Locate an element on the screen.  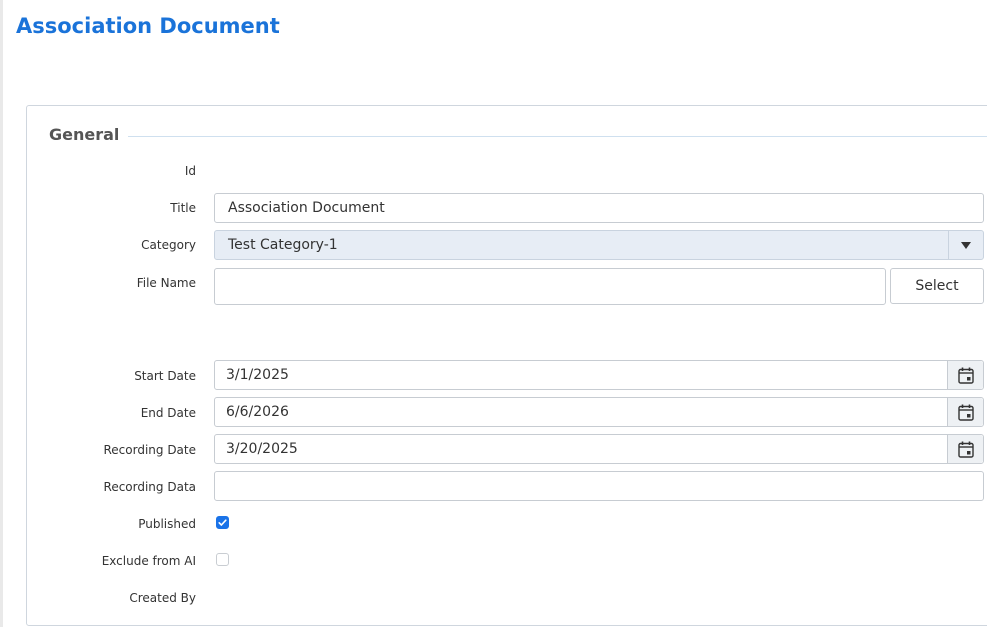
file-name-label: File Name is located at coordinates (166, 283).